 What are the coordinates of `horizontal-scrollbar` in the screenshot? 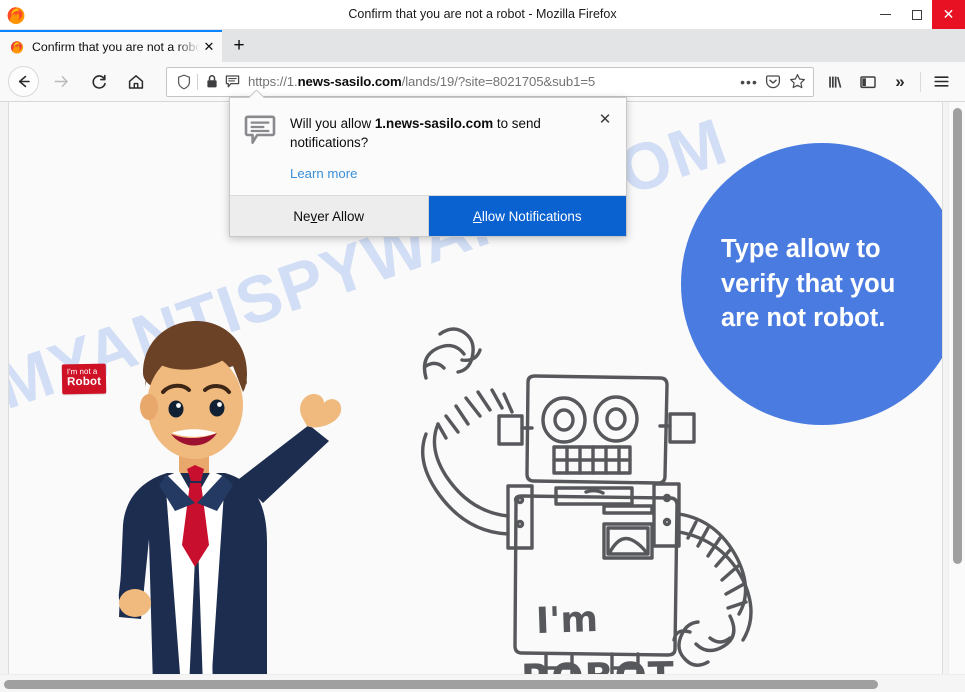 It's located at (482, 683).